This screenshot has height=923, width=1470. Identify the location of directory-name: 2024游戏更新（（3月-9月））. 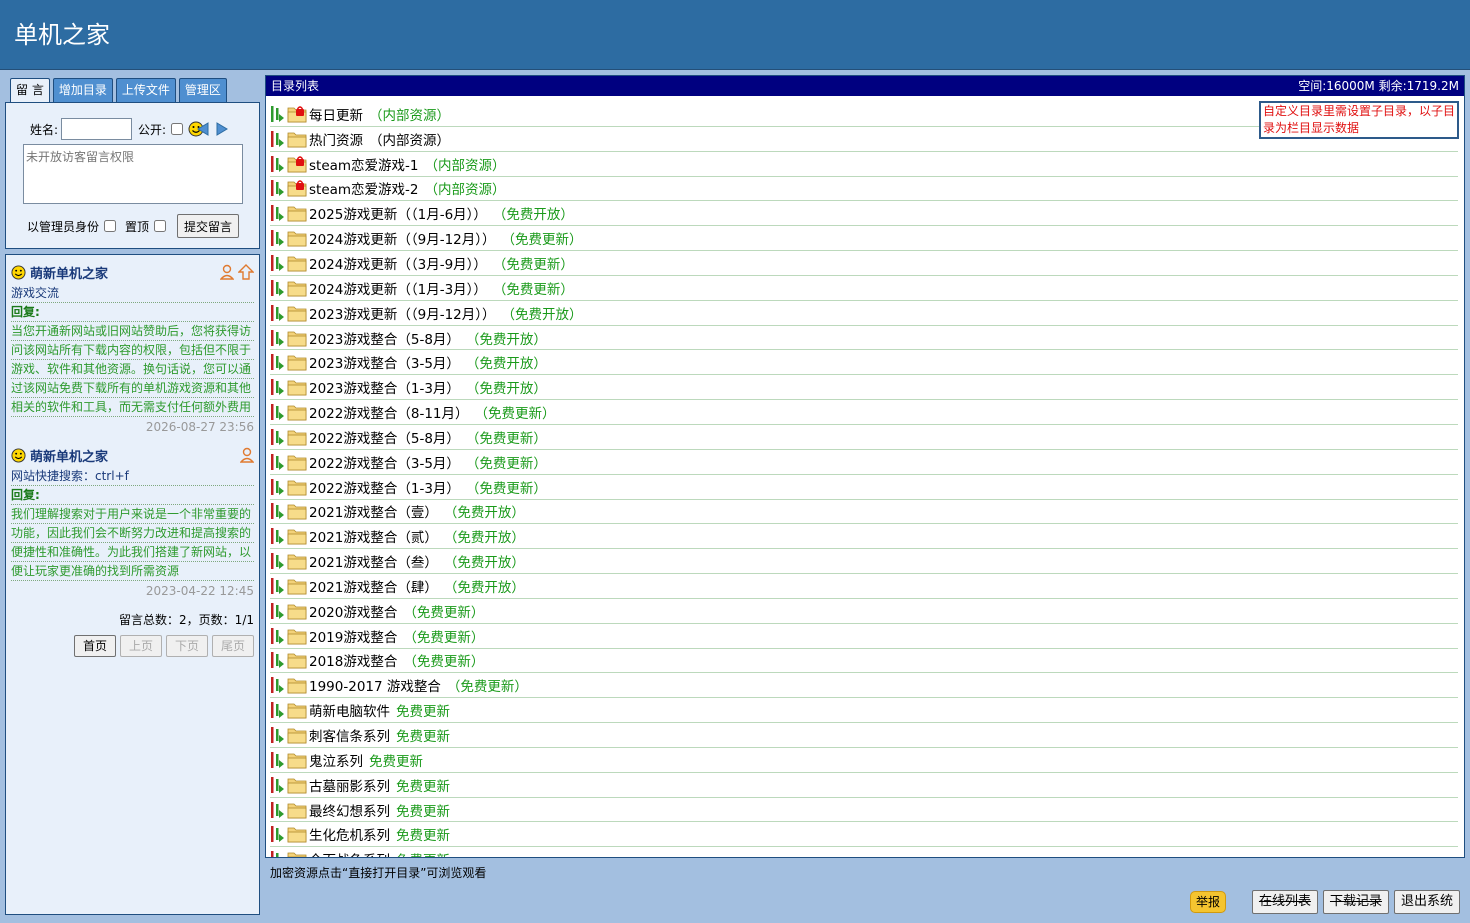
(398, 263).